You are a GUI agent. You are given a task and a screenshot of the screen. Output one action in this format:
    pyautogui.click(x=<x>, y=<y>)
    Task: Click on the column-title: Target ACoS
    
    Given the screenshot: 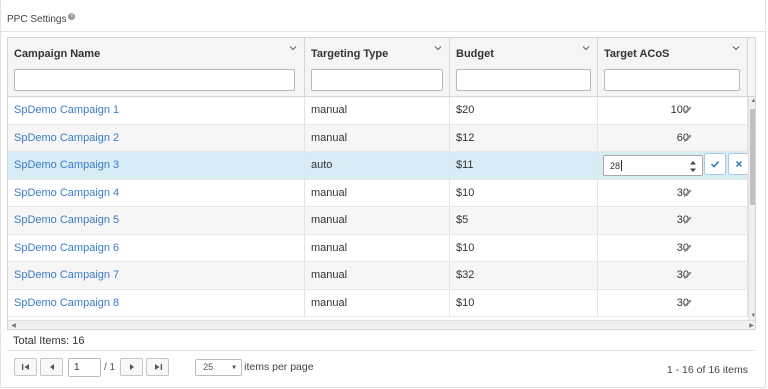 What is the action you would take?
    pyautogui.click(x=636, y=54)
    